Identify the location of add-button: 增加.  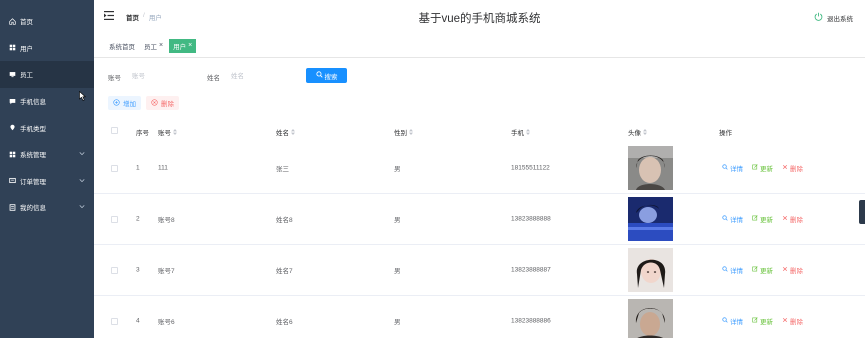
(124, 103).